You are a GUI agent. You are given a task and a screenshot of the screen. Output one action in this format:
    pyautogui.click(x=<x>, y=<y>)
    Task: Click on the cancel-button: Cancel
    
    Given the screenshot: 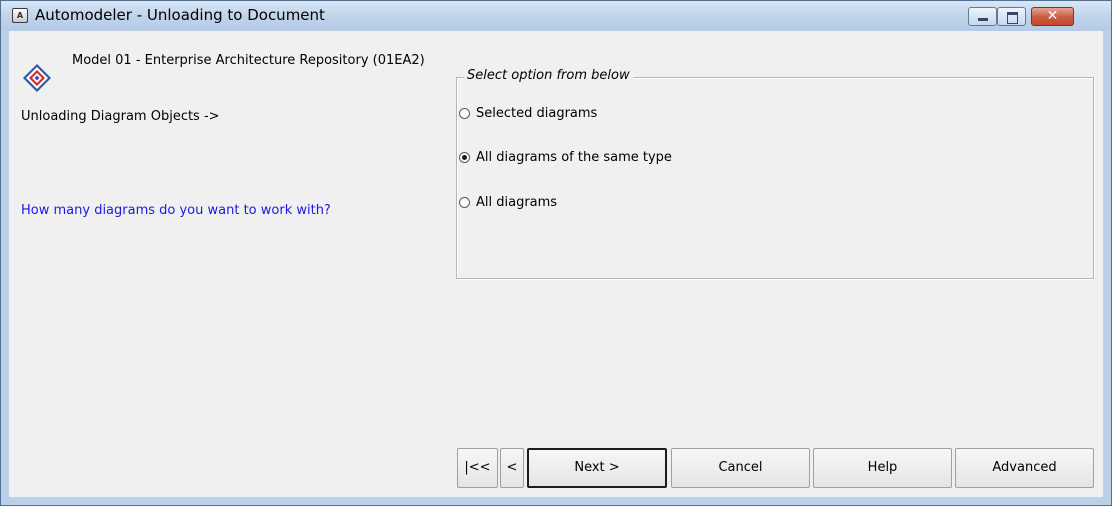 What is the action you would take?
    pyautogui.click(x=740, y=468)
    